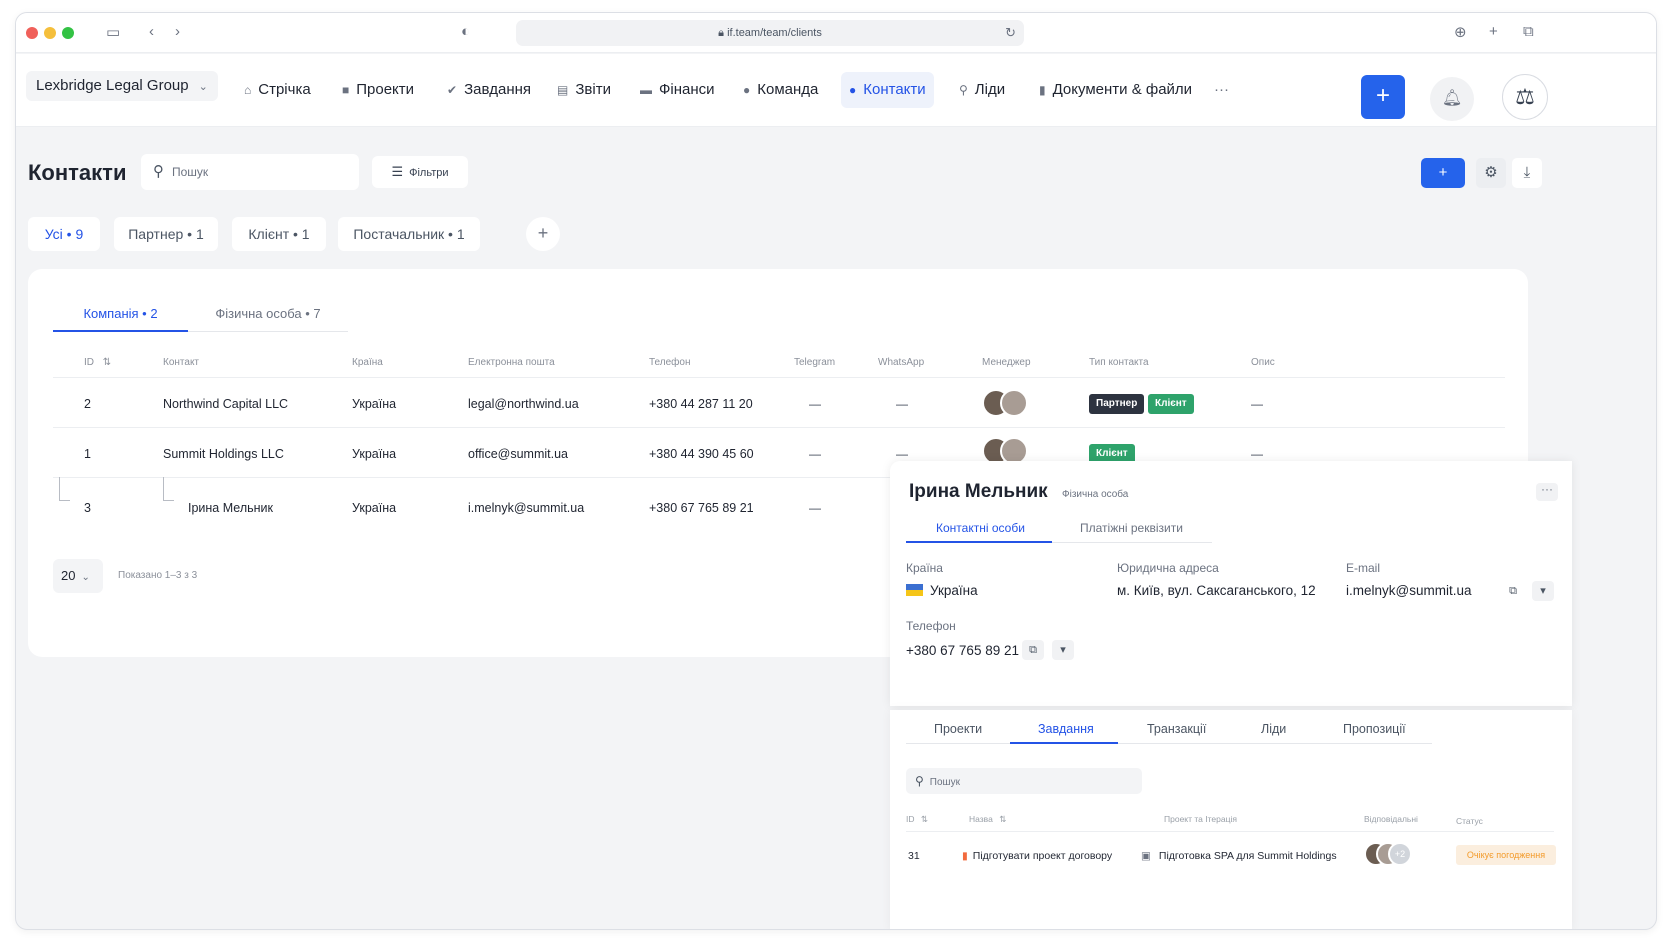 The width and height of the screenshot is (1672, 941). Describe the element at coordinates (64, 234) in the screenshot. I see `pill-all: Усі • 9` at that location.